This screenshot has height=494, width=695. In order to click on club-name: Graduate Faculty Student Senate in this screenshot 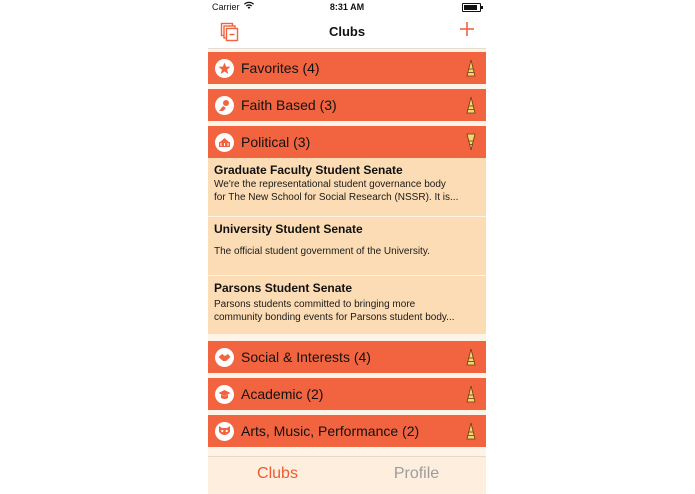, I will do `click(308, 170)`.